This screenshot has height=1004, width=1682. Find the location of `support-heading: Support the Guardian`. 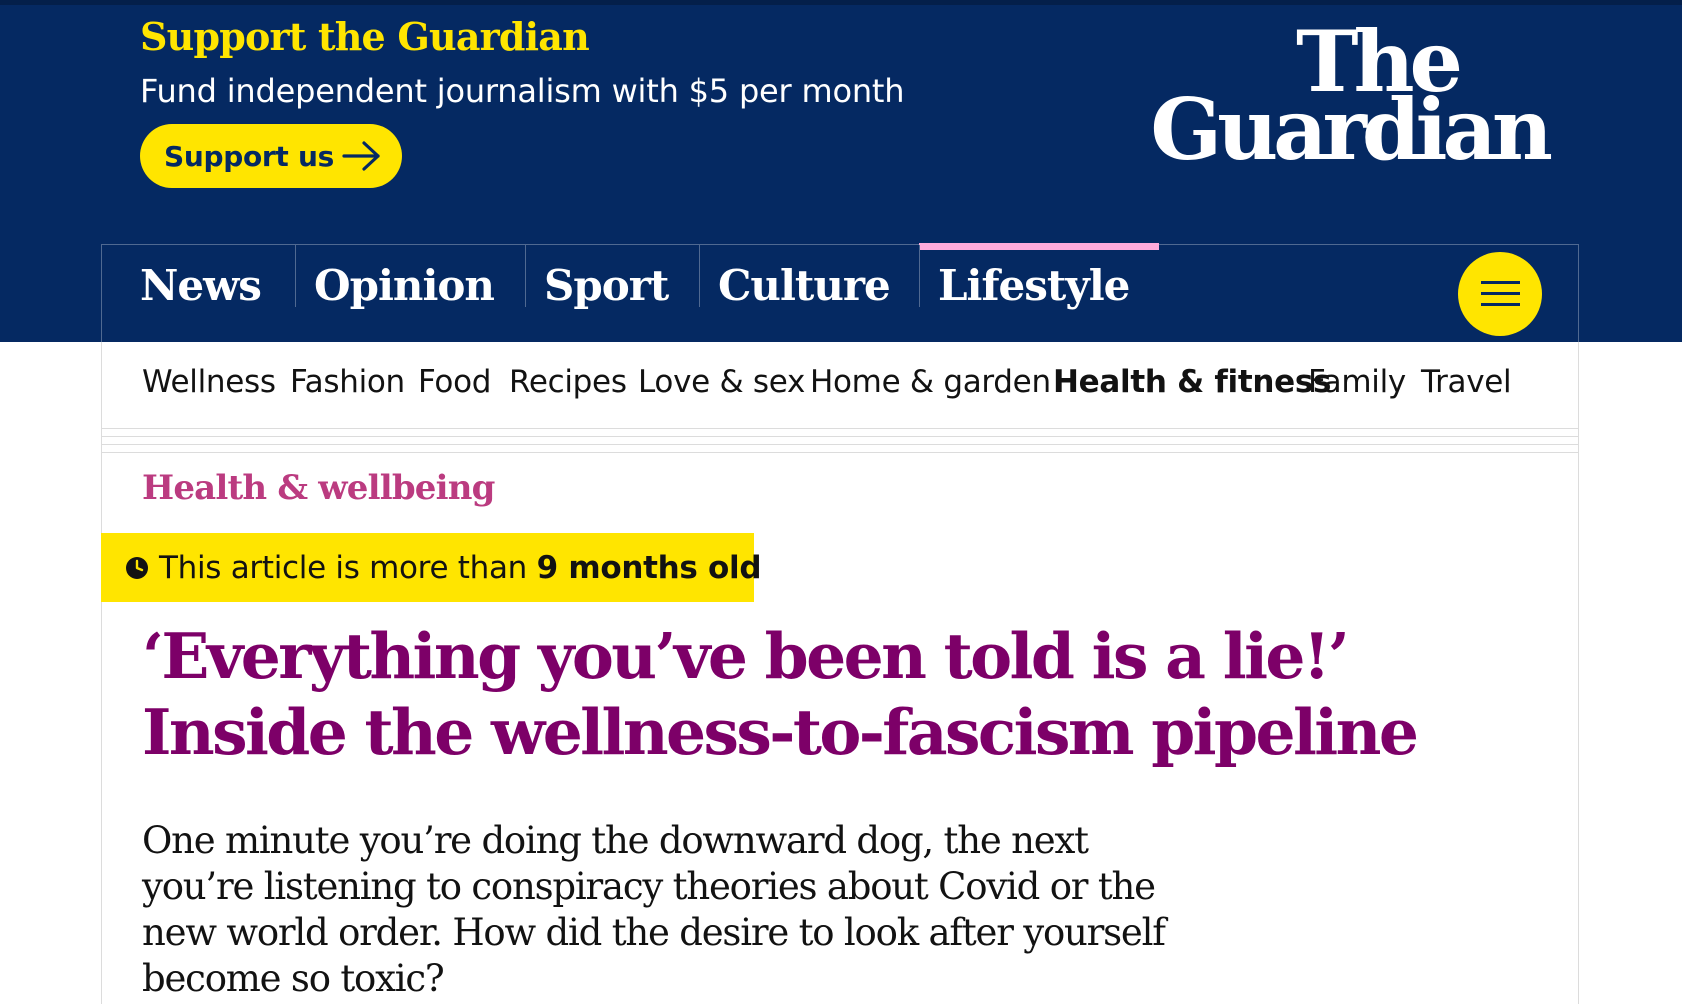

support-heading: Support the Guardian is located at coordinates (365, 36).